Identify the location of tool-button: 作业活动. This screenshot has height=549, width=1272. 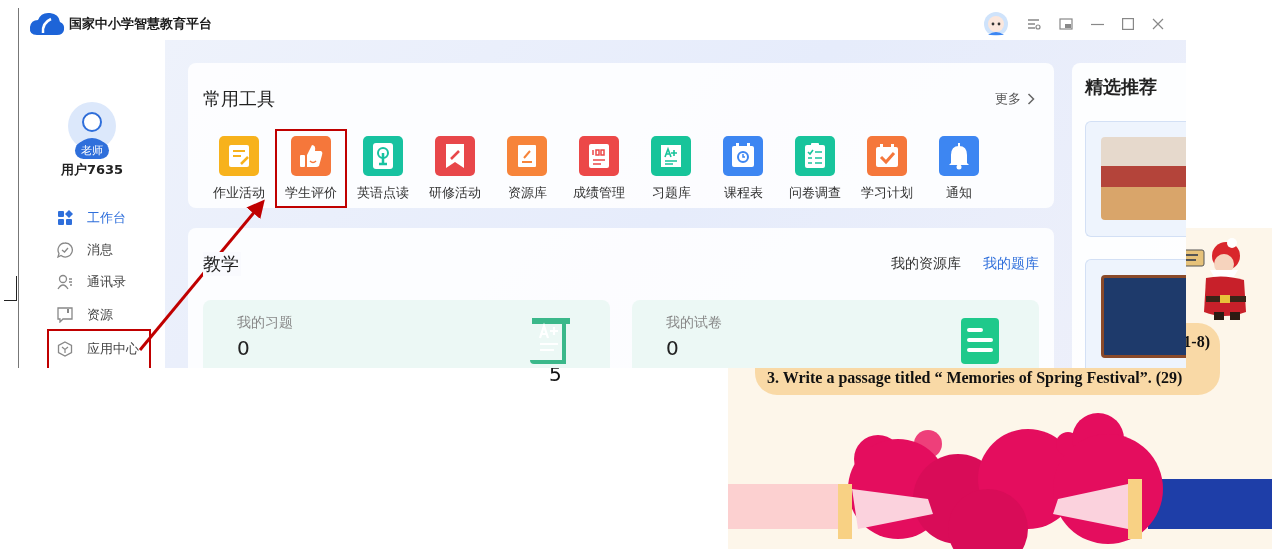
(239, 168).